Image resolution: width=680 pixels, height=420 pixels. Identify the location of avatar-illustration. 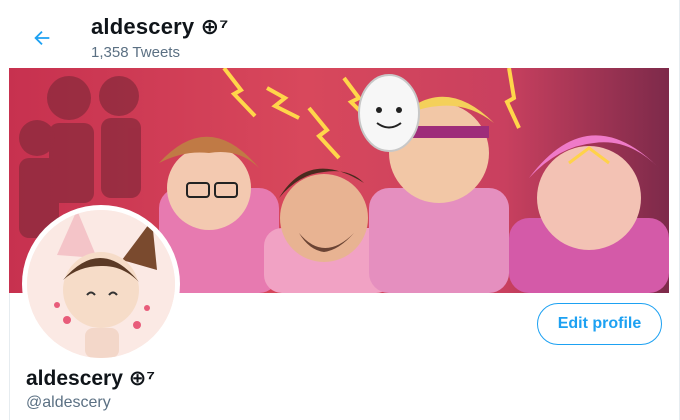
(101, 284).